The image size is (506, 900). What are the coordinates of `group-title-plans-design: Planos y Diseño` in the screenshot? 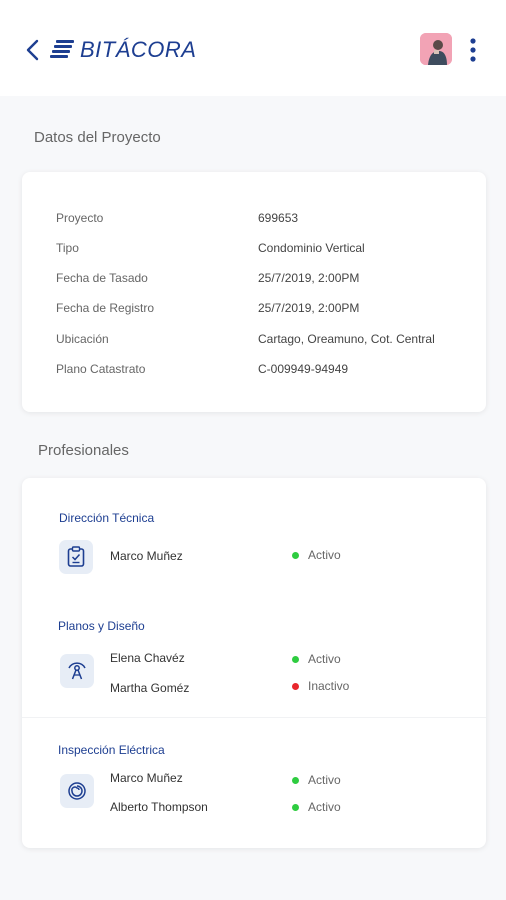 It's located at (101, 626).